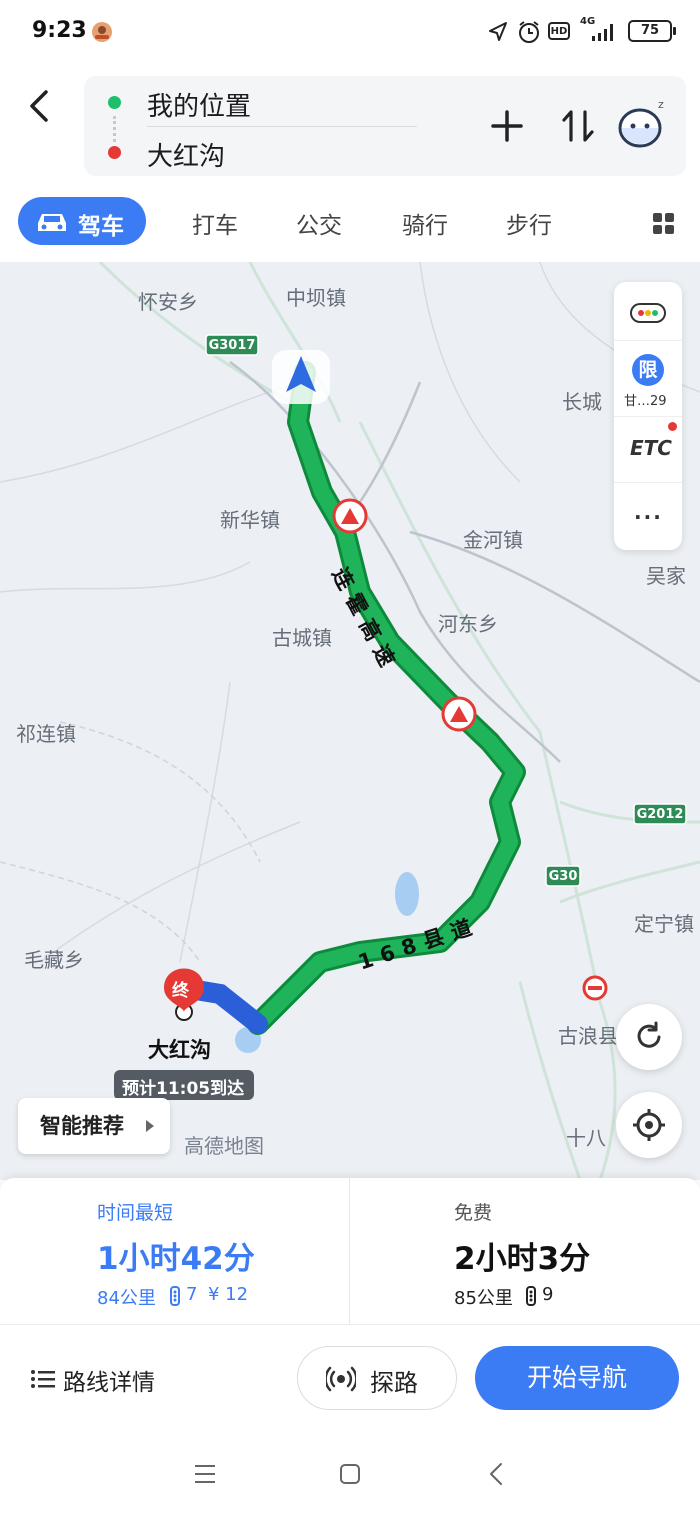 This screenshot has height=1516, width=700. Describe the element at coordinates (102, 32) in the screenshot. I see `app-badge-icon` at that location.